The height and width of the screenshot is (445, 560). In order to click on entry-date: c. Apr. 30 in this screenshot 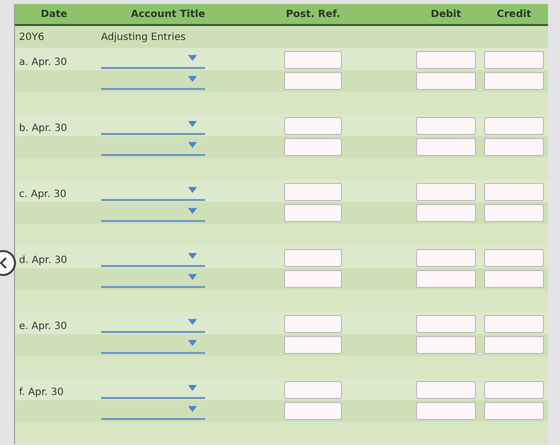, I will do `click(42, 194)`.